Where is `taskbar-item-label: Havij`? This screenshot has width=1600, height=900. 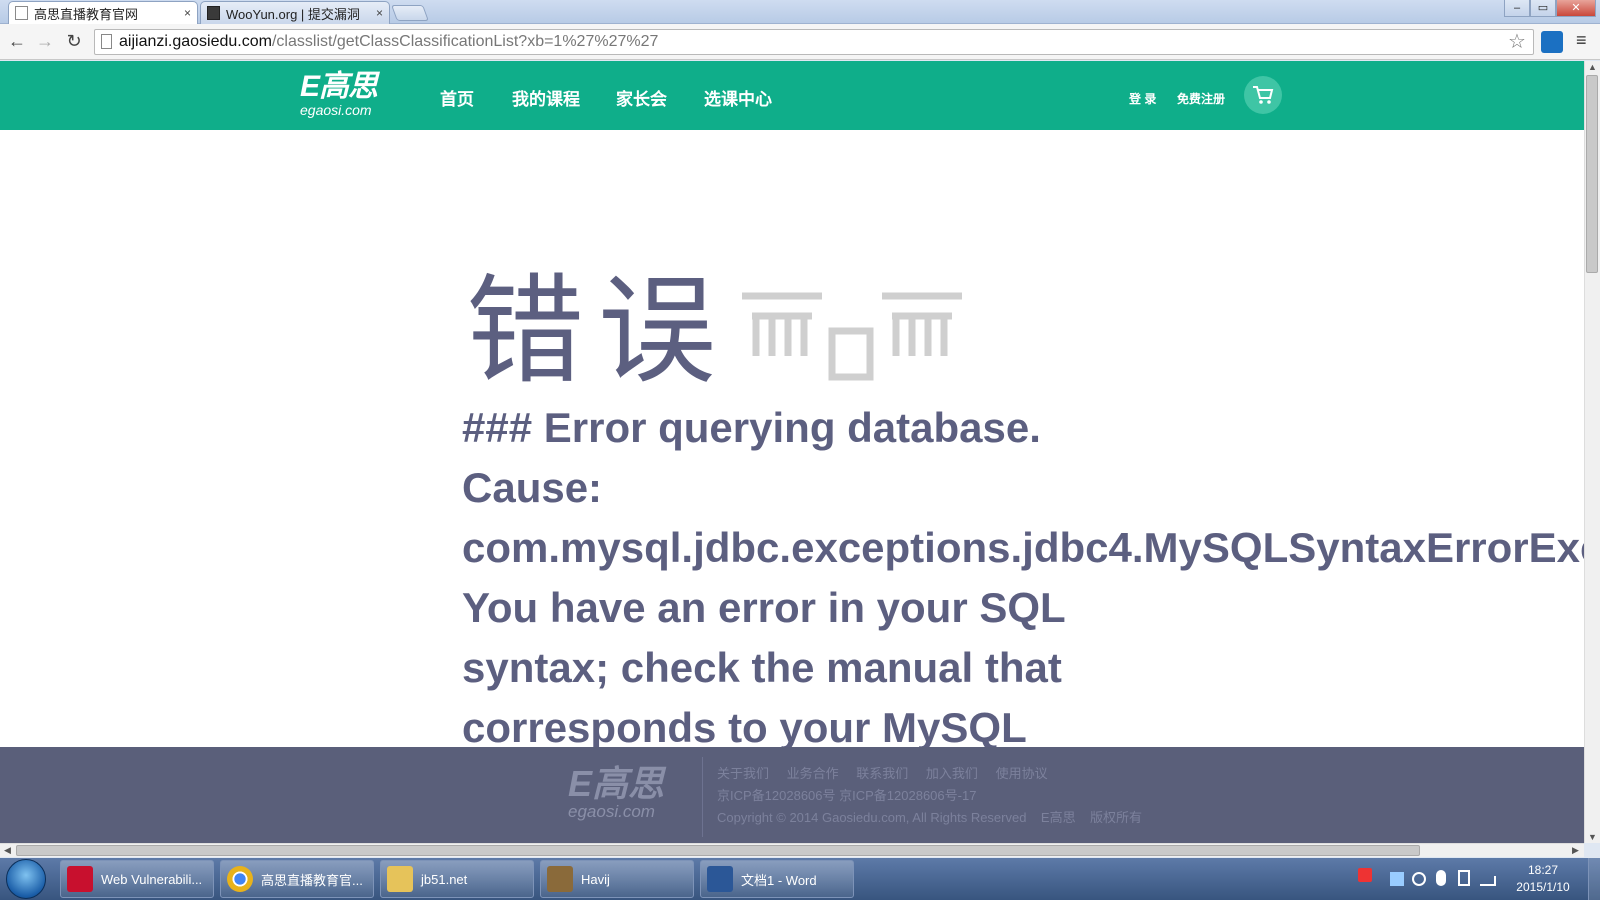
taskbar-item-label: Havij is located at coordinates (595, 879).